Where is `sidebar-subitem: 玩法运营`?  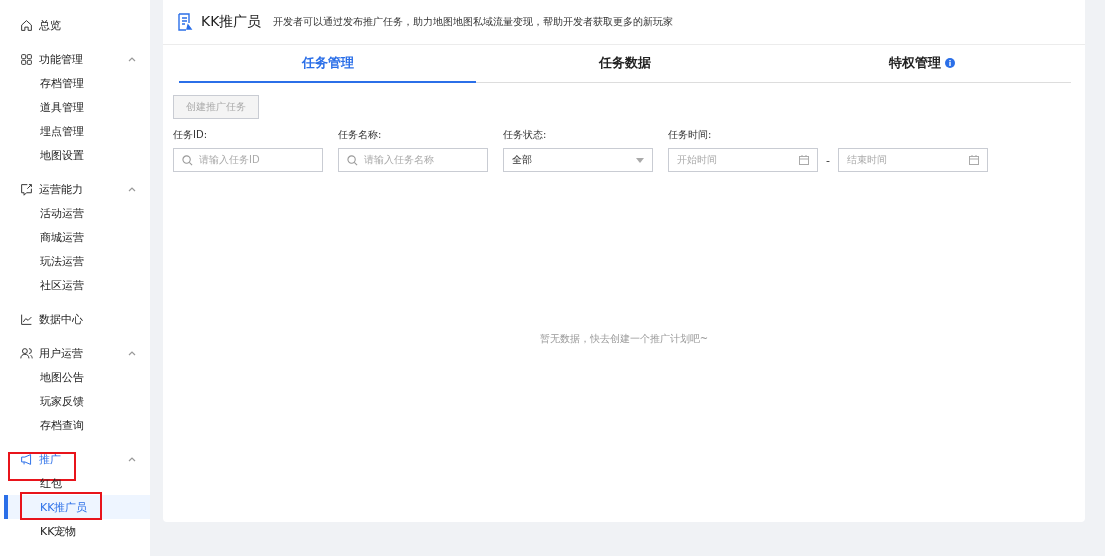 sidebar-subitem: 玩法运营 is located at coordinates (77, 261).